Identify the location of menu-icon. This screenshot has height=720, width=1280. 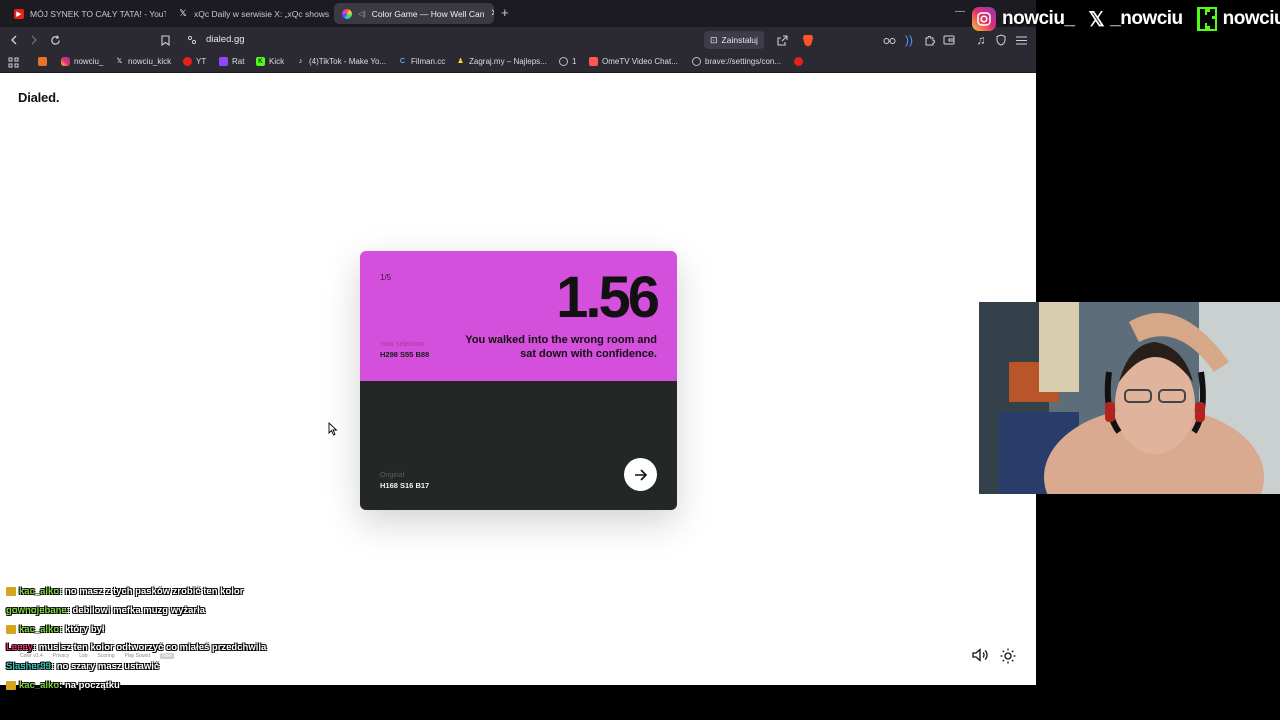
(1021, 40).